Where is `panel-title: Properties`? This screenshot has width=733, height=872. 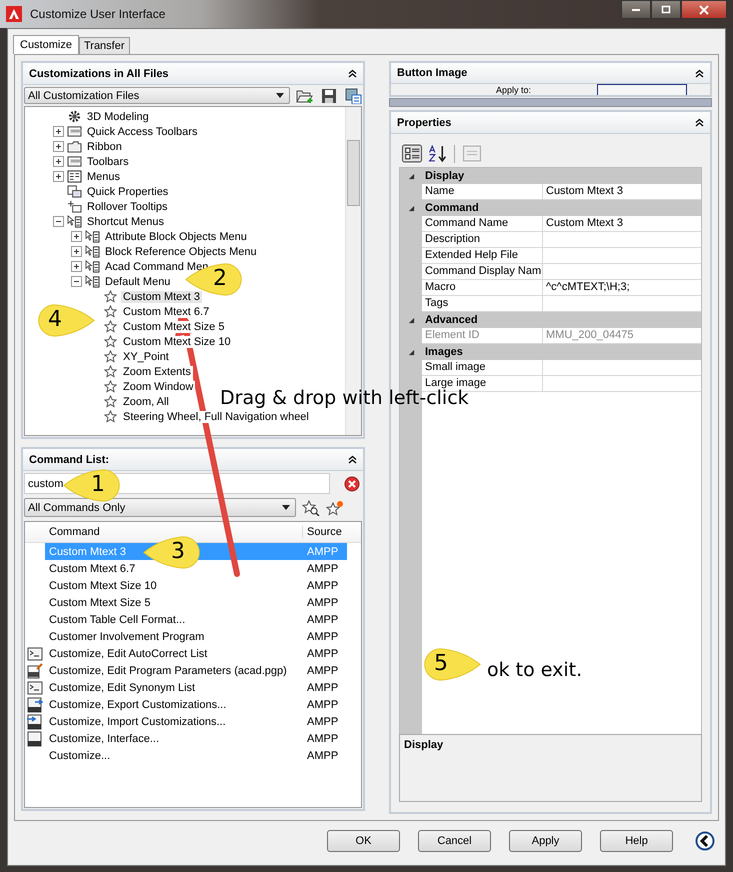
panel-title: Properties is located at coordinates (424, 122).